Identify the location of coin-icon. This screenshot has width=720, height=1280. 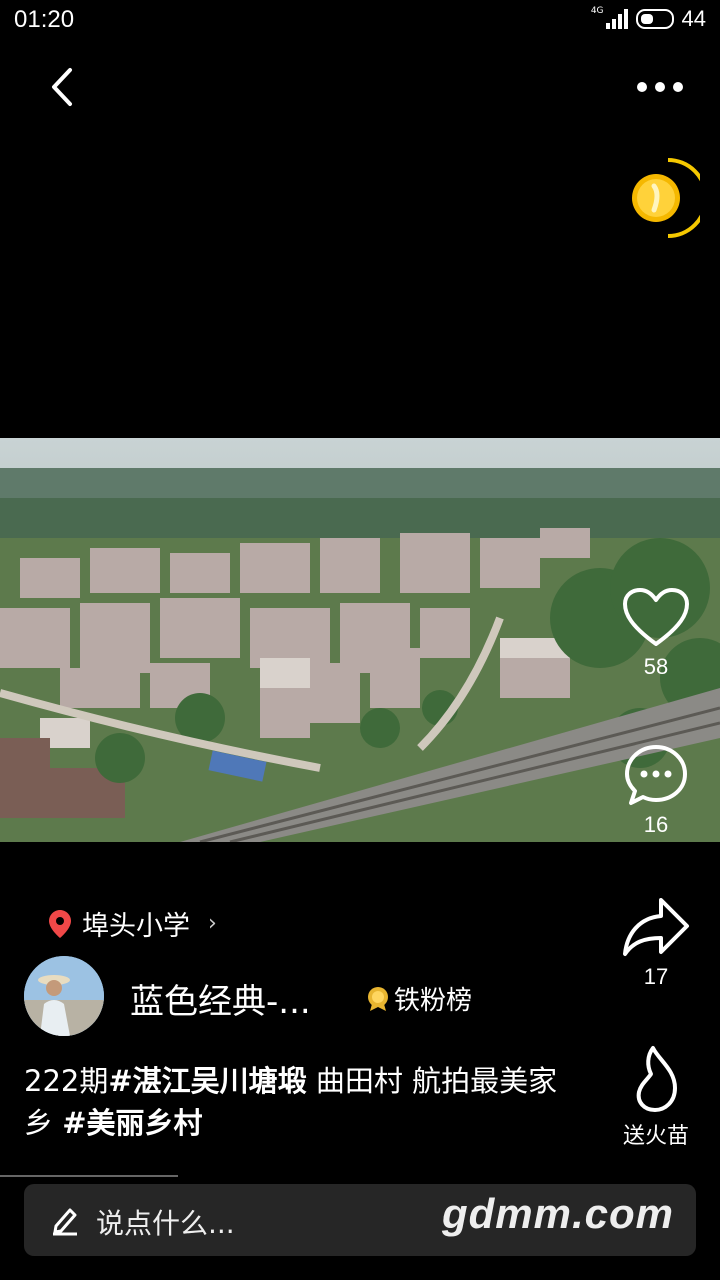
(670, 198).